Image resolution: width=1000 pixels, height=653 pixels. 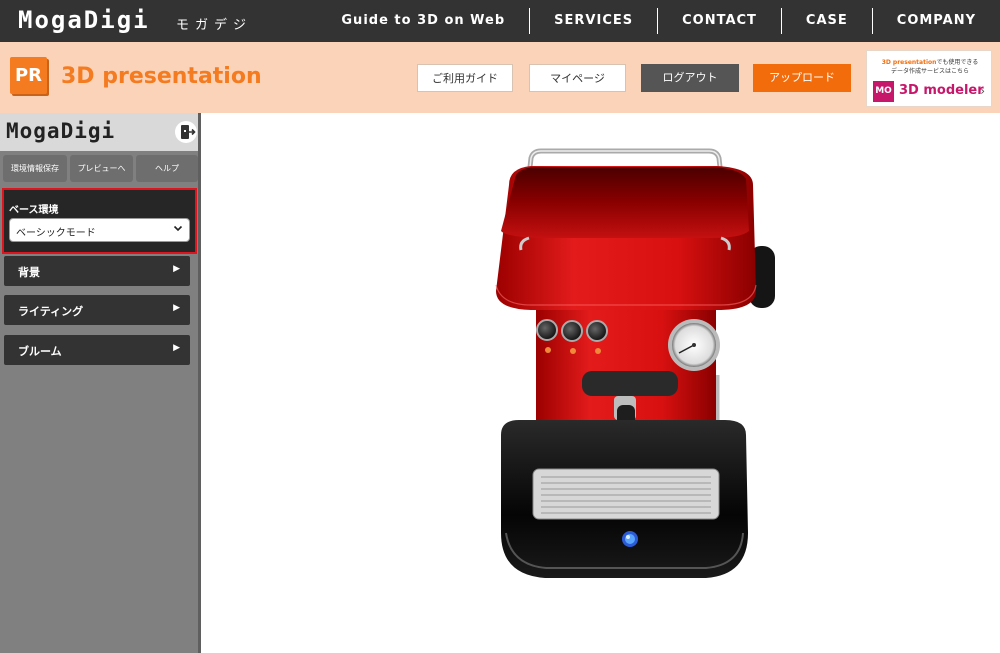 I want to click on logout-button: ログアウト, so click(x=690, y=78).